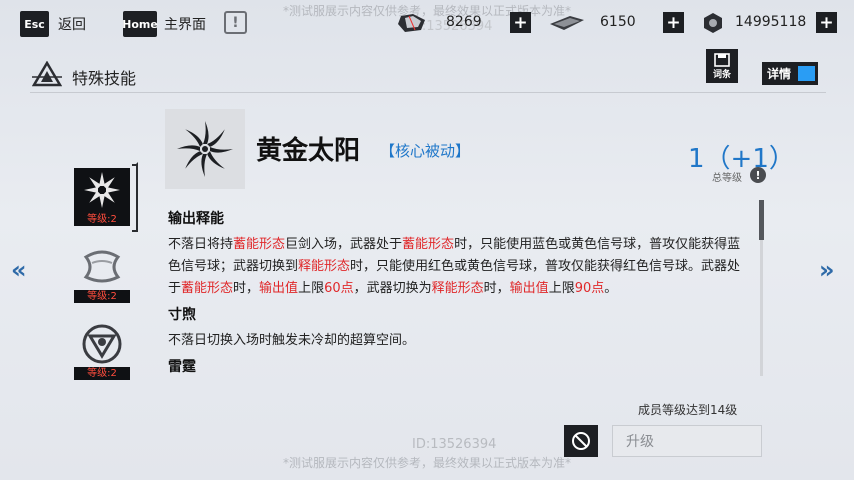 The height and width of the screenshot is (480, 854). I want to click on skill-list-item-1: 等级:2, so click(102, 197).